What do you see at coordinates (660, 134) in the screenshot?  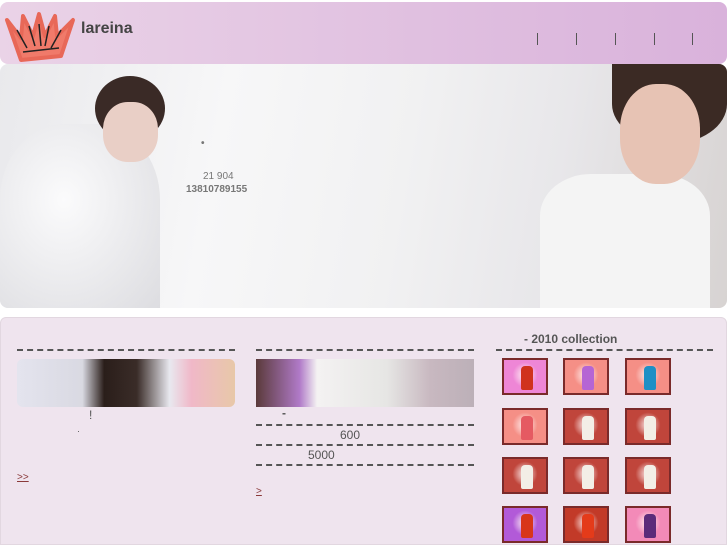 I see `bride-face-right` at bounding box center [660, 134].